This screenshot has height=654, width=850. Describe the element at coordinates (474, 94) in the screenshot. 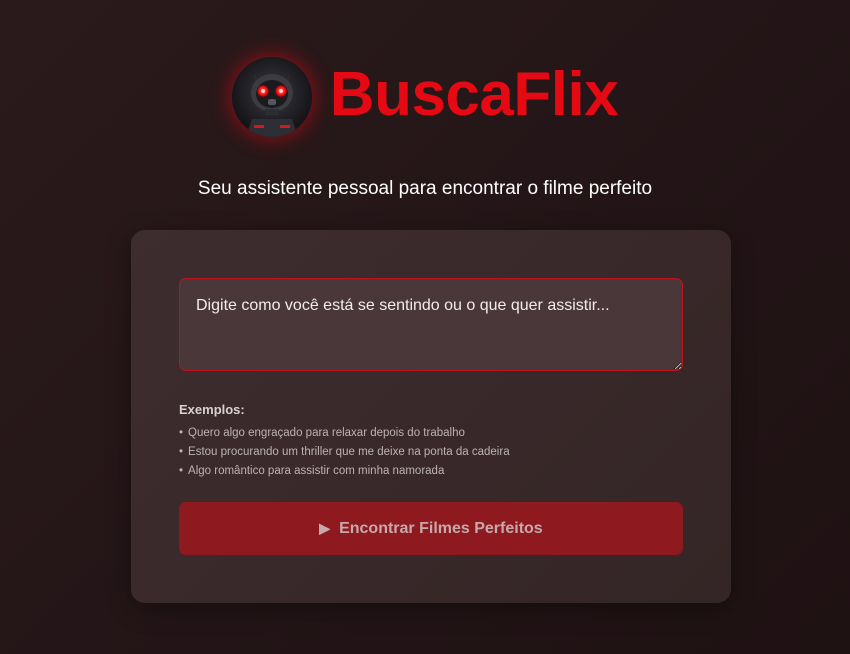

I see `app-title: BuscaFlix` at that location.